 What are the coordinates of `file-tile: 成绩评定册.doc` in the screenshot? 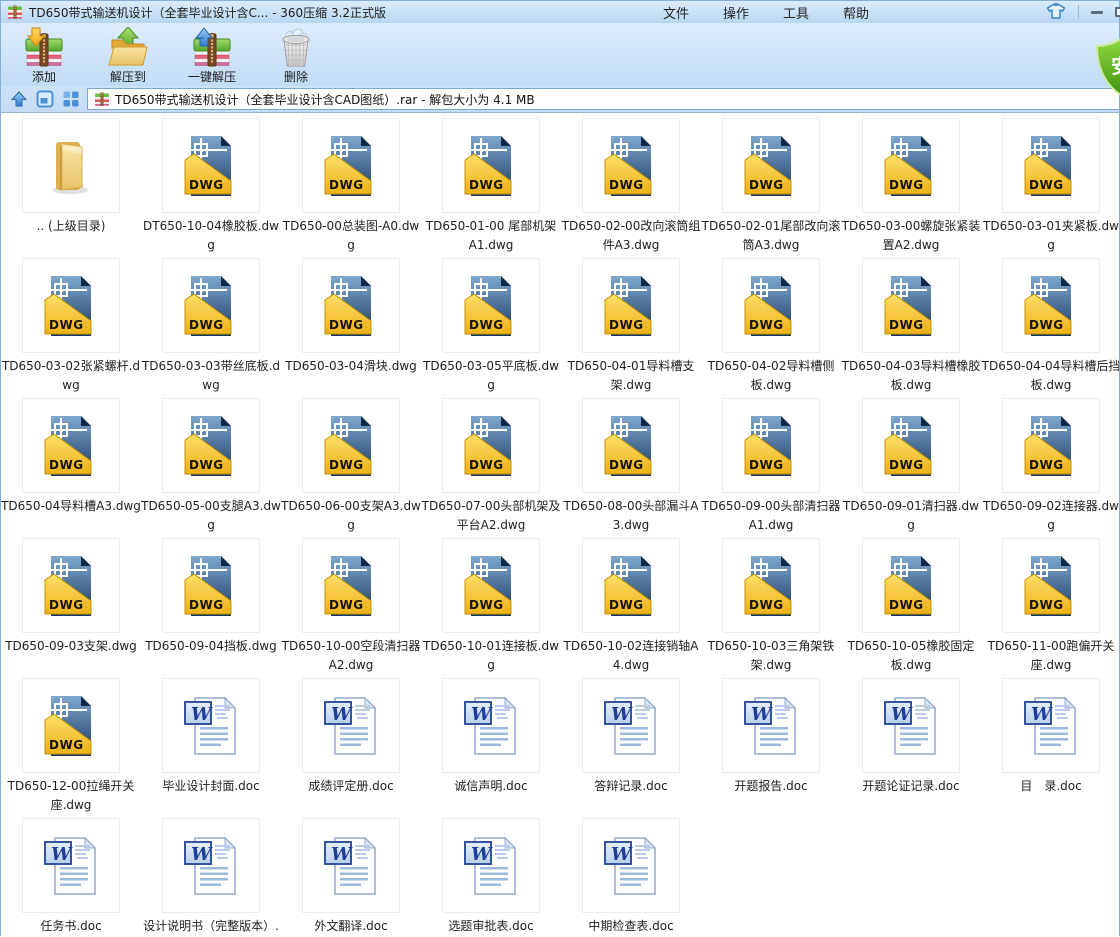 It's located at (351, 748).